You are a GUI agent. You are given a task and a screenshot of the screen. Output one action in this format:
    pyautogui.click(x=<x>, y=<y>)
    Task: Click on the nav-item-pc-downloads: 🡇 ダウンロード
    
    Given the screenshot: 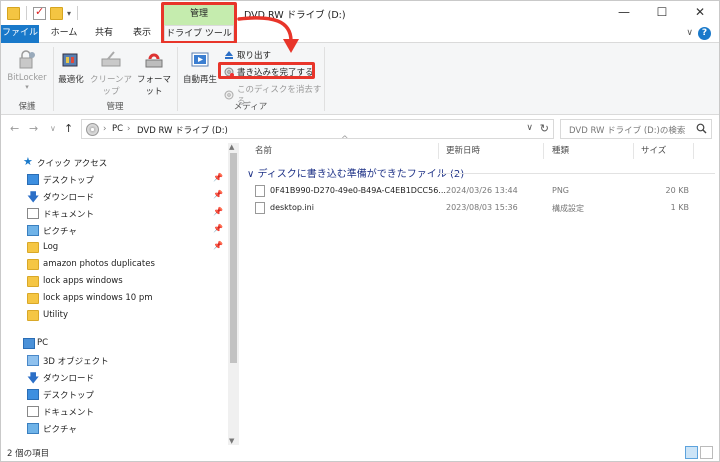 What is the action you would take?
    pyautogui.click(x=113, y=377)
    